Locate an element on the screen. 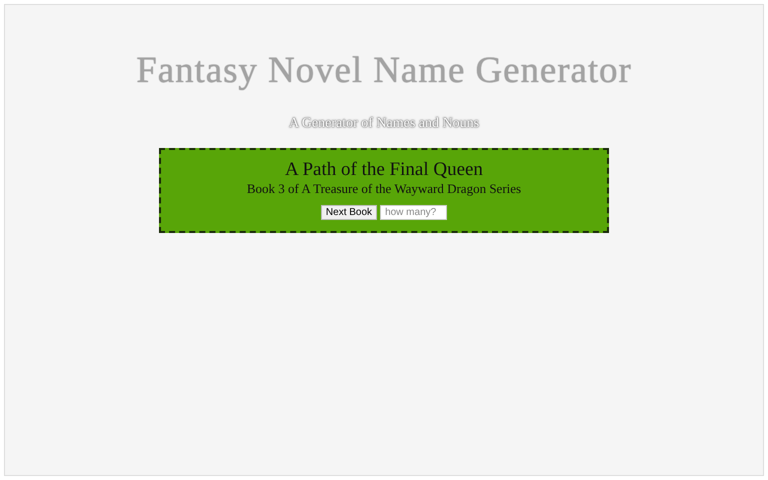 The image size is (768, 480). book-title: A Path of the Final Queen is located at coordinates (384, 170).